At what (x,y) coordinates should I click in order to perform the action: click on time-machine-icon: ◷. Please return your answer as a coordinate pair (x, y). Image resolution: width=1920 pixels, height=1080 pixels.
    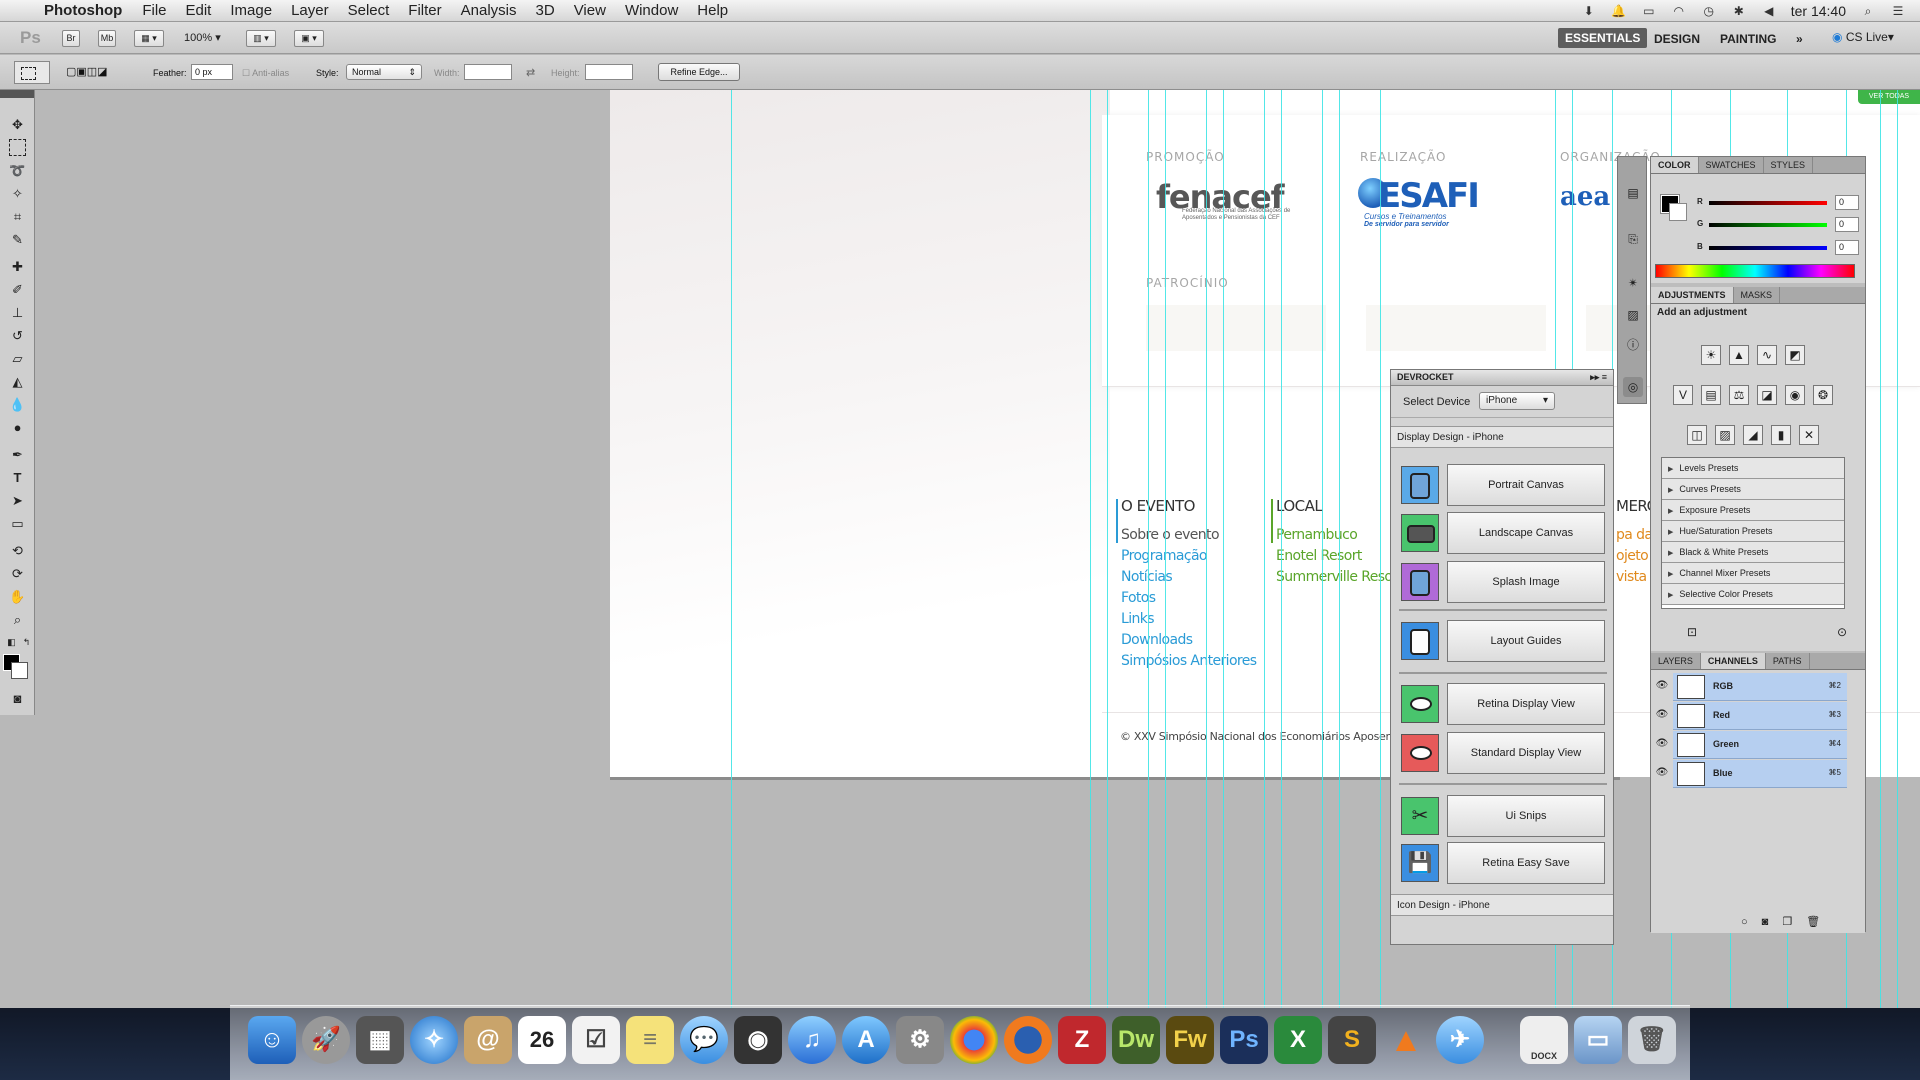
    Looking at the image, I should click on (1709, 11).